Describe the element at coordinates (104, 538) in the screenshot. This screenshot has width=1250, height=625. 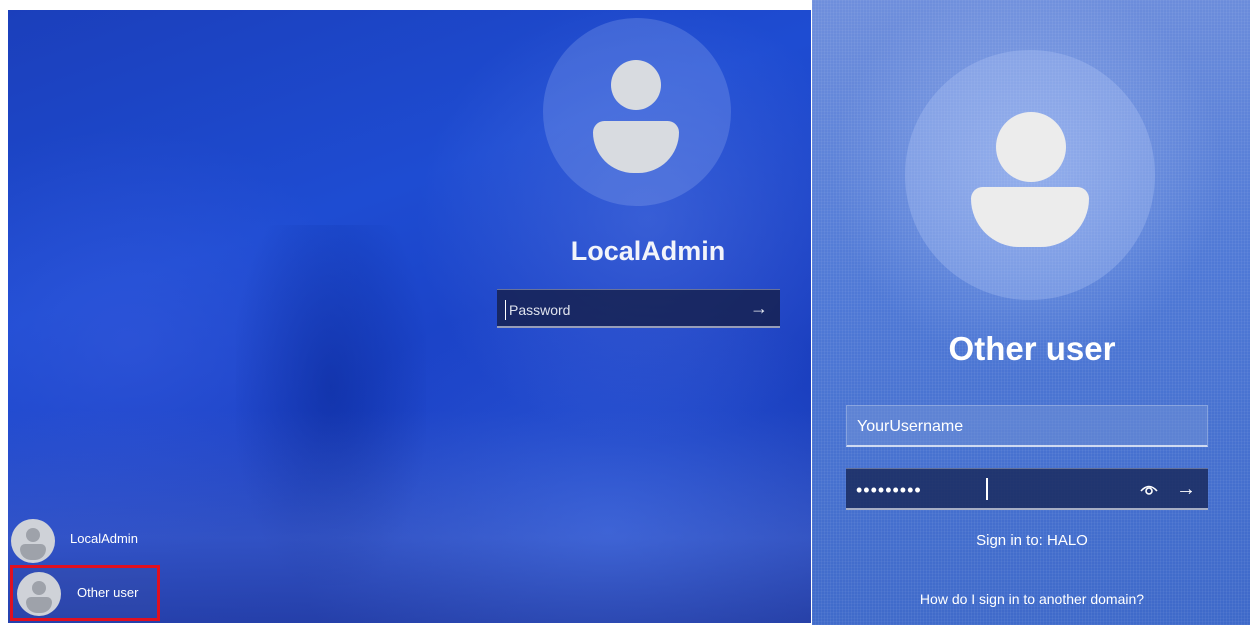
I see `user-switch-label: LocalAdmin` at that location.